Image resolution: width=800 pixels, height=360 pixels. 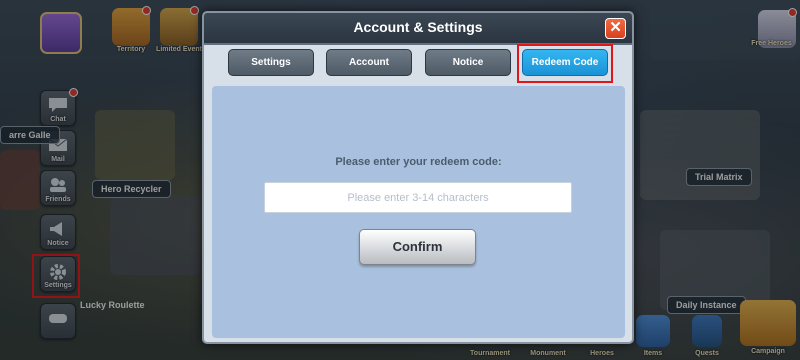 I want to click on close-button: ✕, so click(x=615, y=28).